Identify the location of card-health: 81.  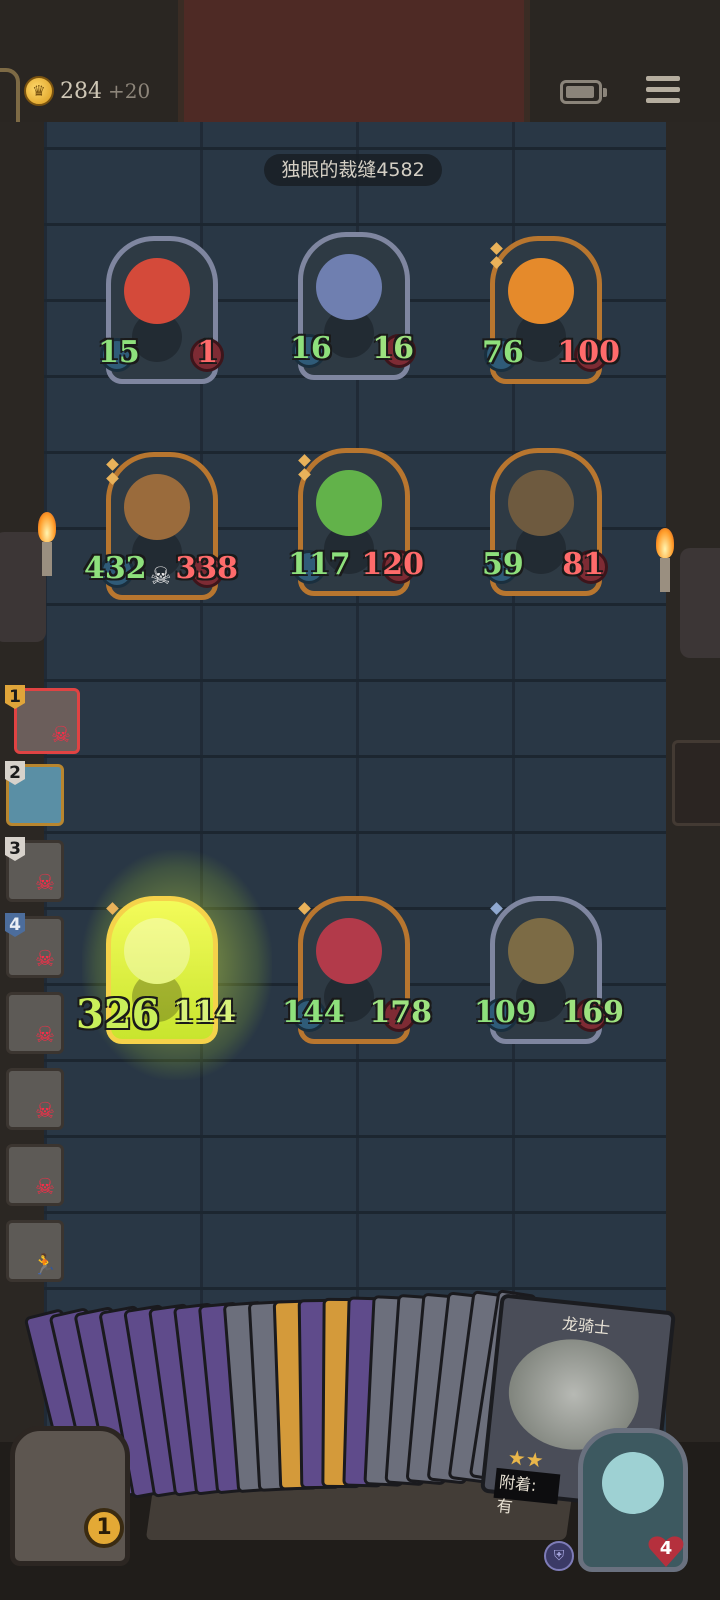
(583, 564).